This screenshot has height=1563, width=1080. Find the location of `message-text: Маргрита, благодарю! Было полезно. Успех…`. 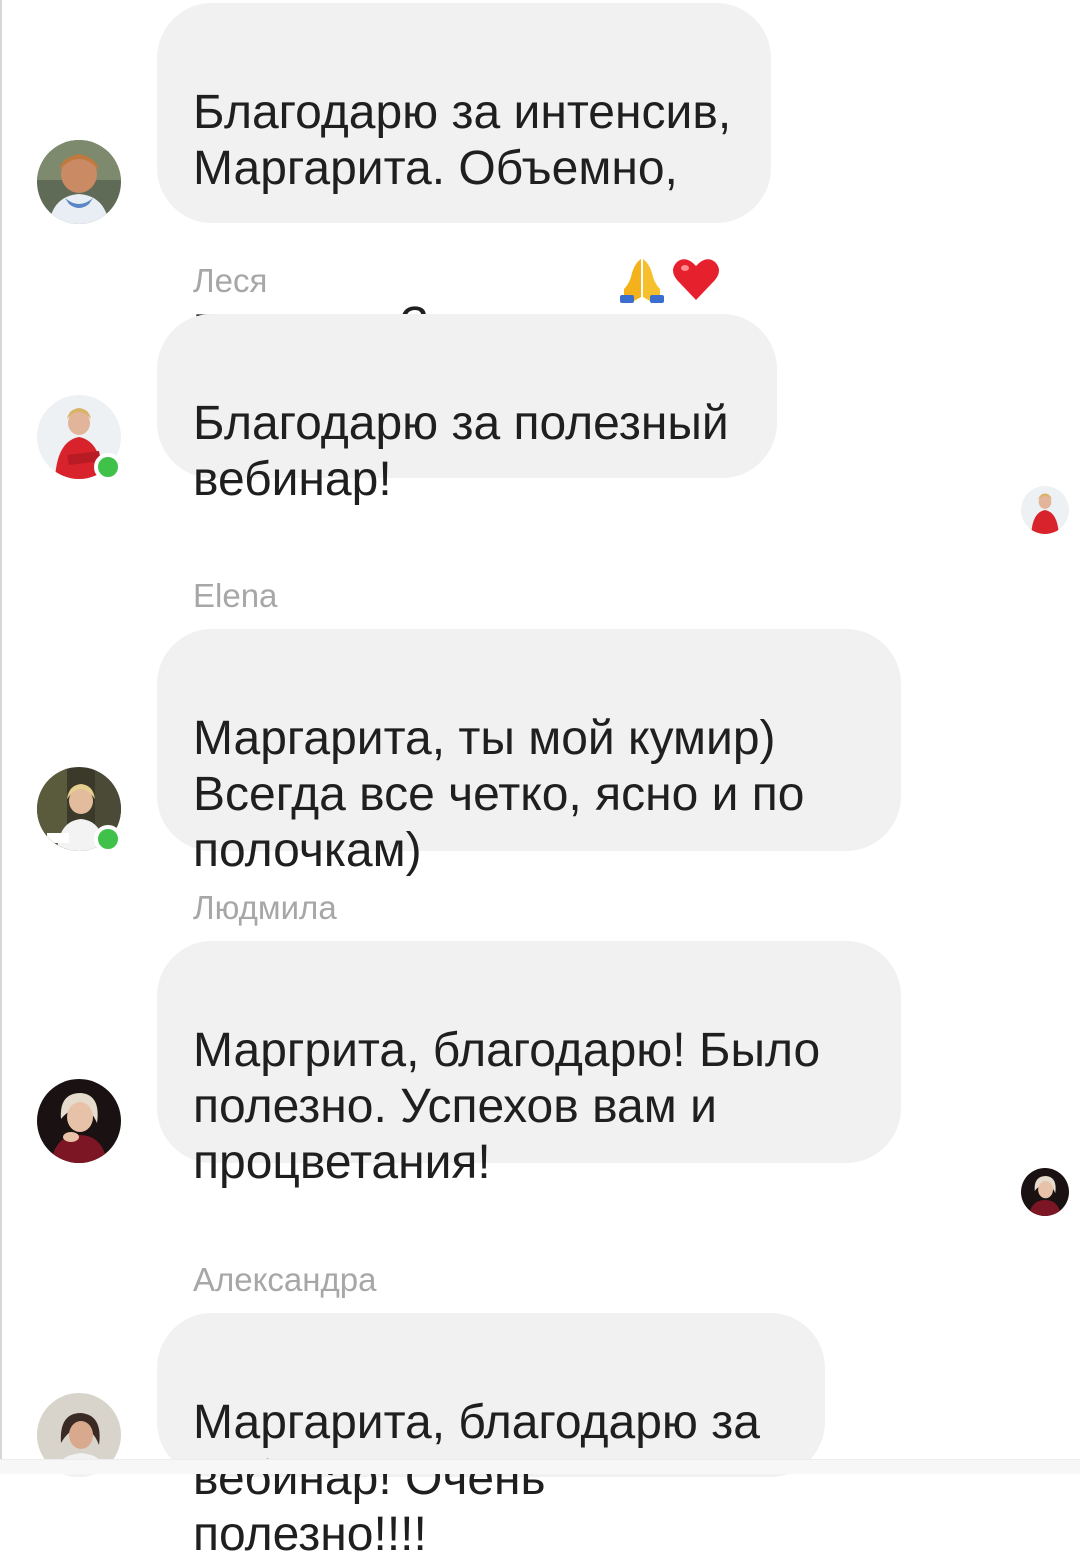

message-text: Маргрита, благодарю! Было полезно. Успех… is located at coordinates (507, 1106).